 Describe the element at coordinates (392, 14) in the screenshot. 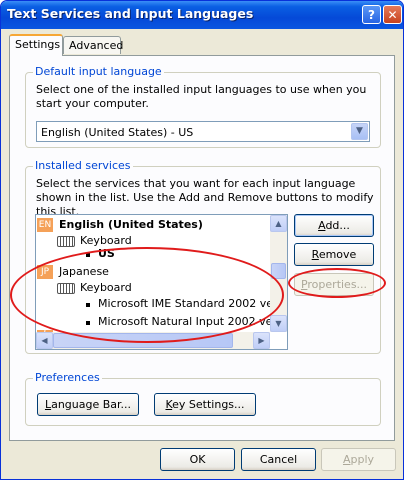

I see `close-button: ✕` at that location.